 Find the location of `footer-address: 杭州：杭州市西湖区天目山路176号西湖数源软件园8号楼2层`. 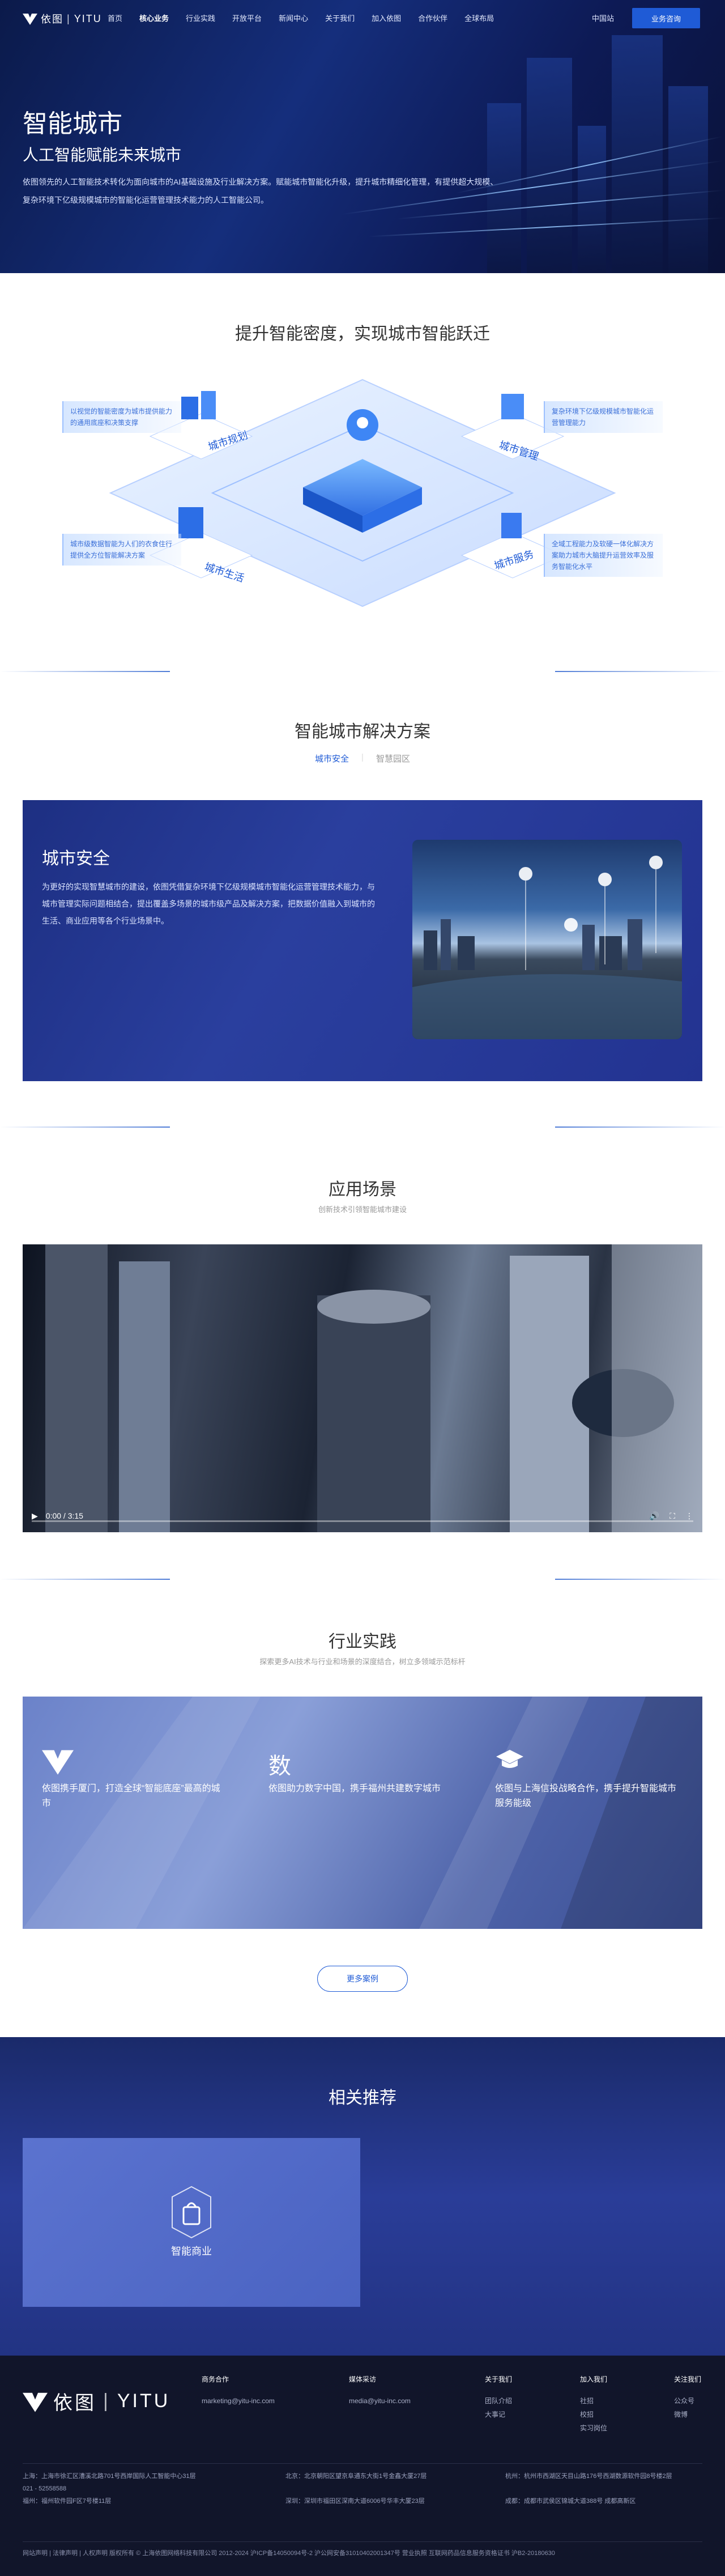

footer-address: 杭州：杭州市西湖区天目山路176号西湖数源软件园8号楼2层 is located at coordinates (588, 2476).